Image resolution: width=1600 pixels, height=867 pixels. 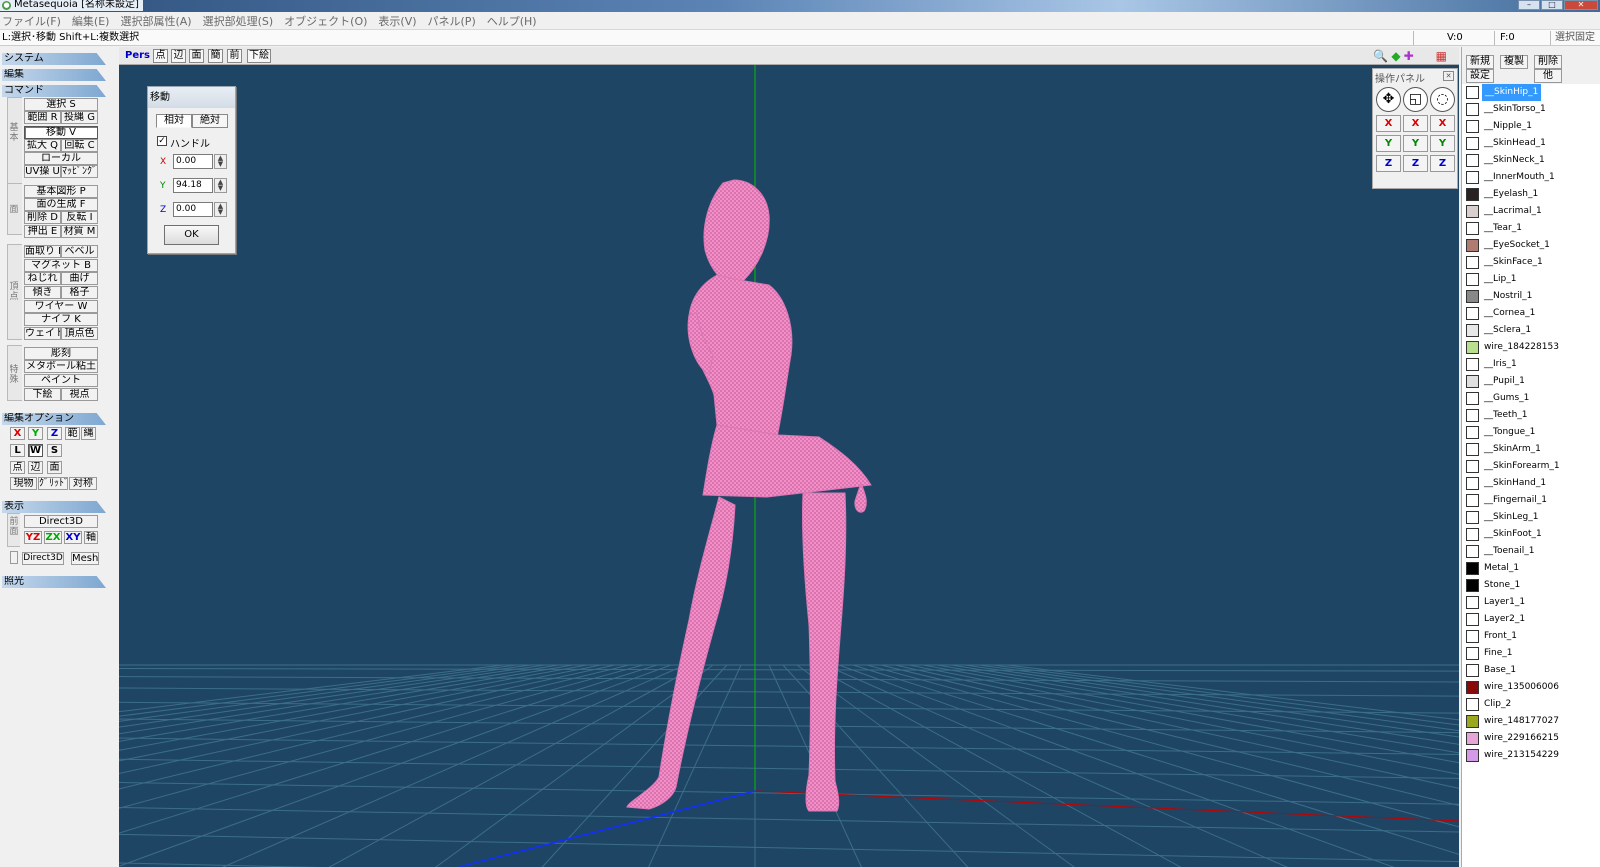 I want to click on axis-z-toggle: Z, so click(x=54, y=433).